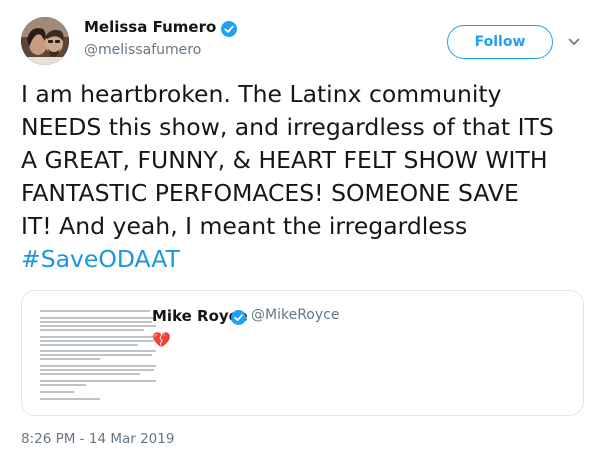 The image size is (605, 461). I want to click on author-display-name: Melissa Fumero, so click(150, 27).